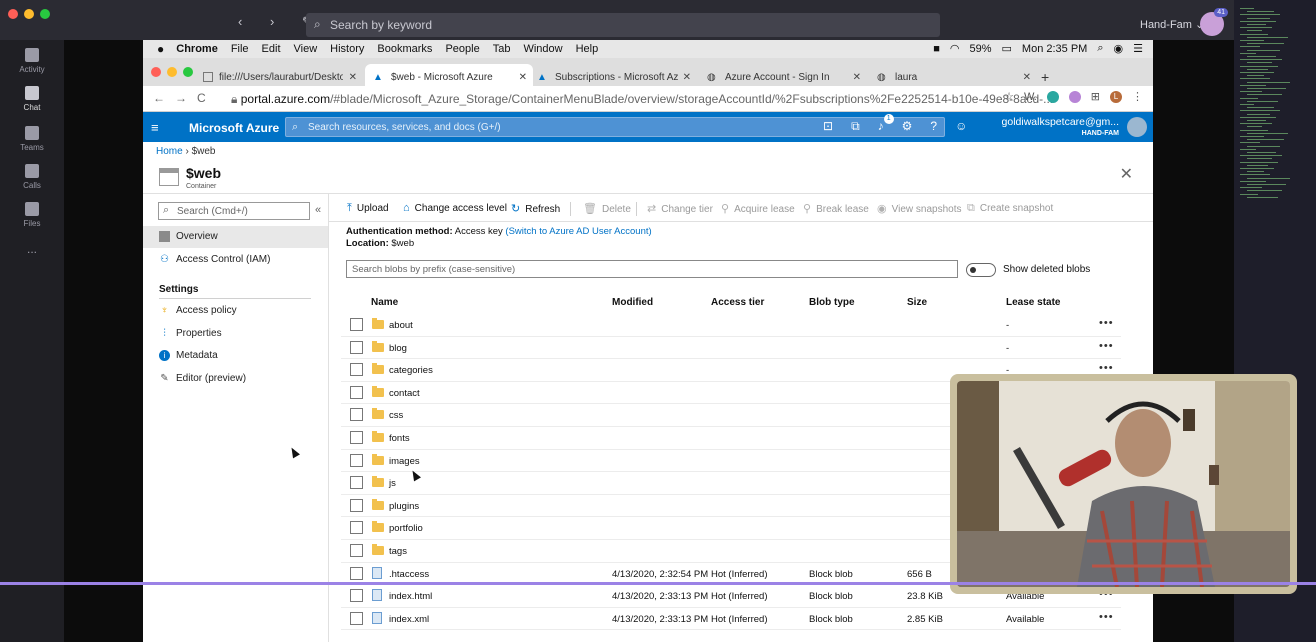 Image resolution: width=1316 pixels, height=642 pixels. Describe the element at coordinates (235, 379) in the screenshot. I see `menu-item-editor: ✎ Editor (preview)` at that location.